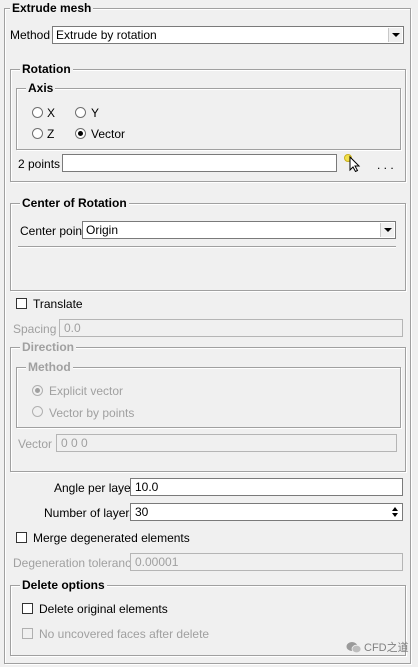  What do you see at coordinates (395, 512) in the screenshot?
I see `number-of-layers-spinner` at bounding box center [395, 512].